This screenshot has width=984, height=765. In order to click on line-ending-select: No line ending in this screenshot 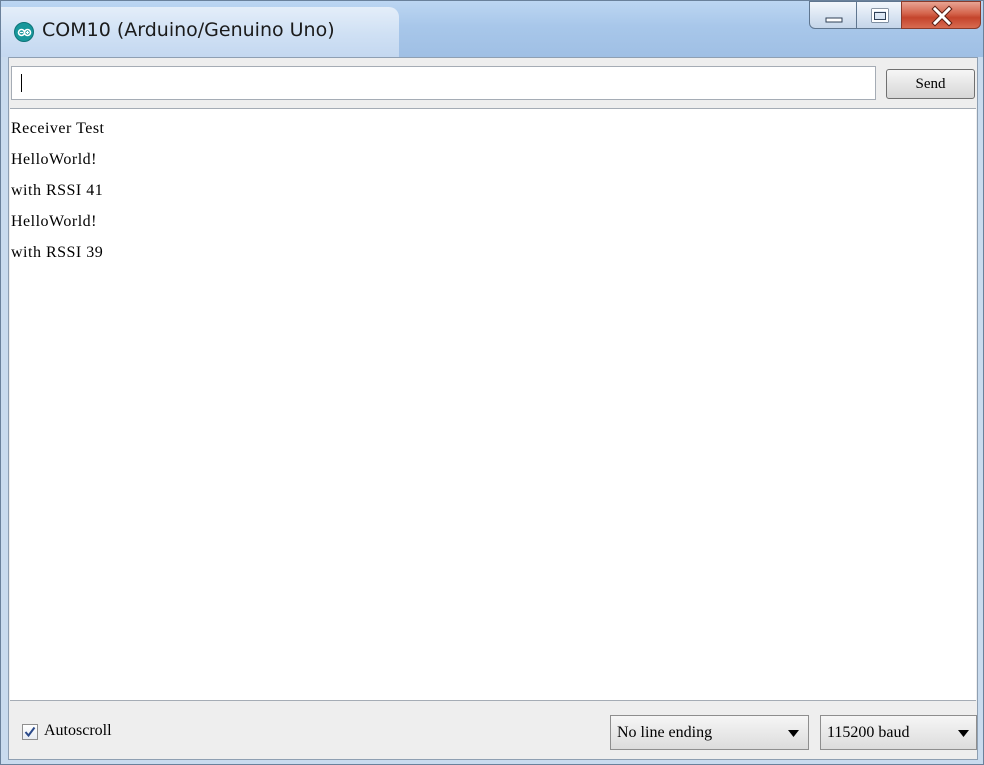, I will do `click(709, 732)`.